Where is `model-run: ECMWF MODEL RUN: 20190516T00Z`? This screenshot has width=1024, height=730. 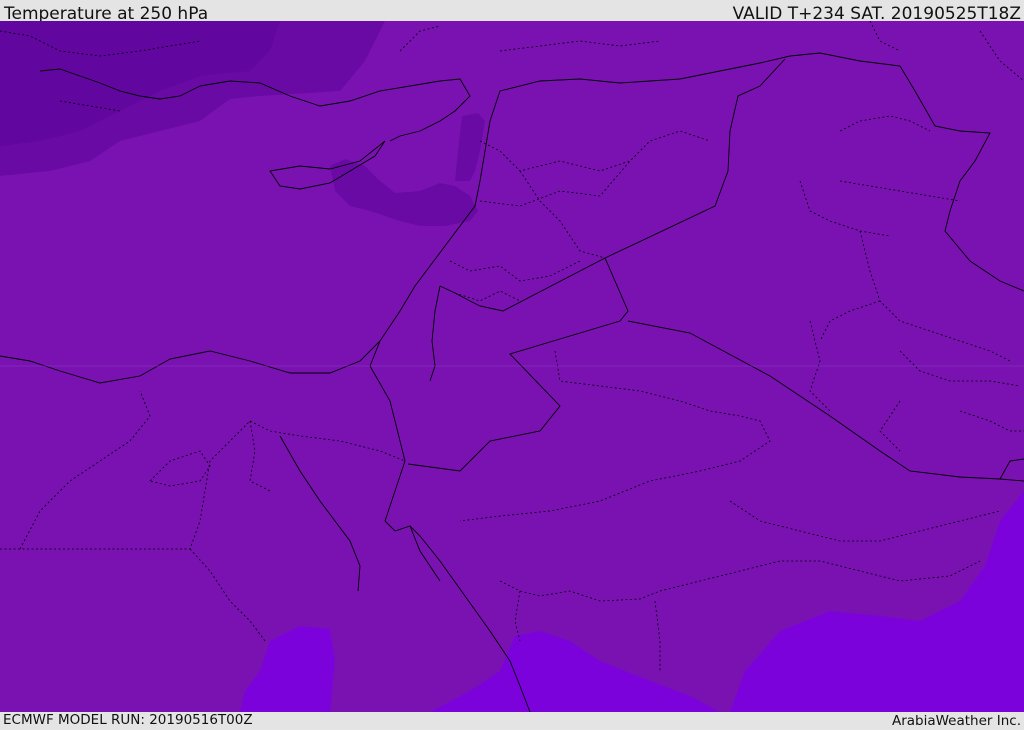 model-run: ECMWF MODEL RUN: 20190516T00Z is located at coordinates (128, 720).